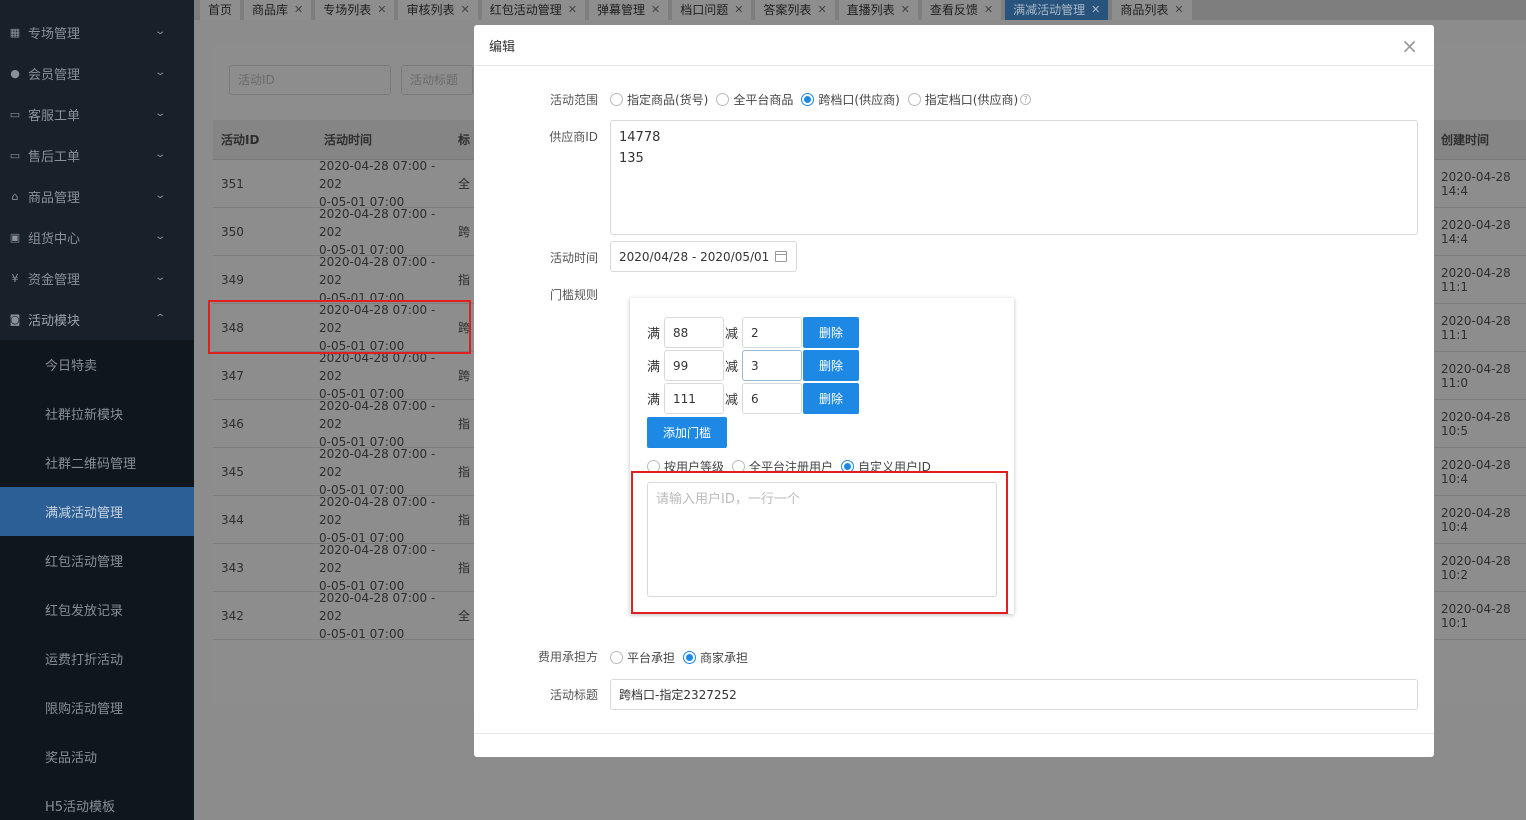 The width and height of the screenshot is (1526, 820). I want to click on sidebar-item-community-qrcode: 社群二维码管理, so click(97, 462).